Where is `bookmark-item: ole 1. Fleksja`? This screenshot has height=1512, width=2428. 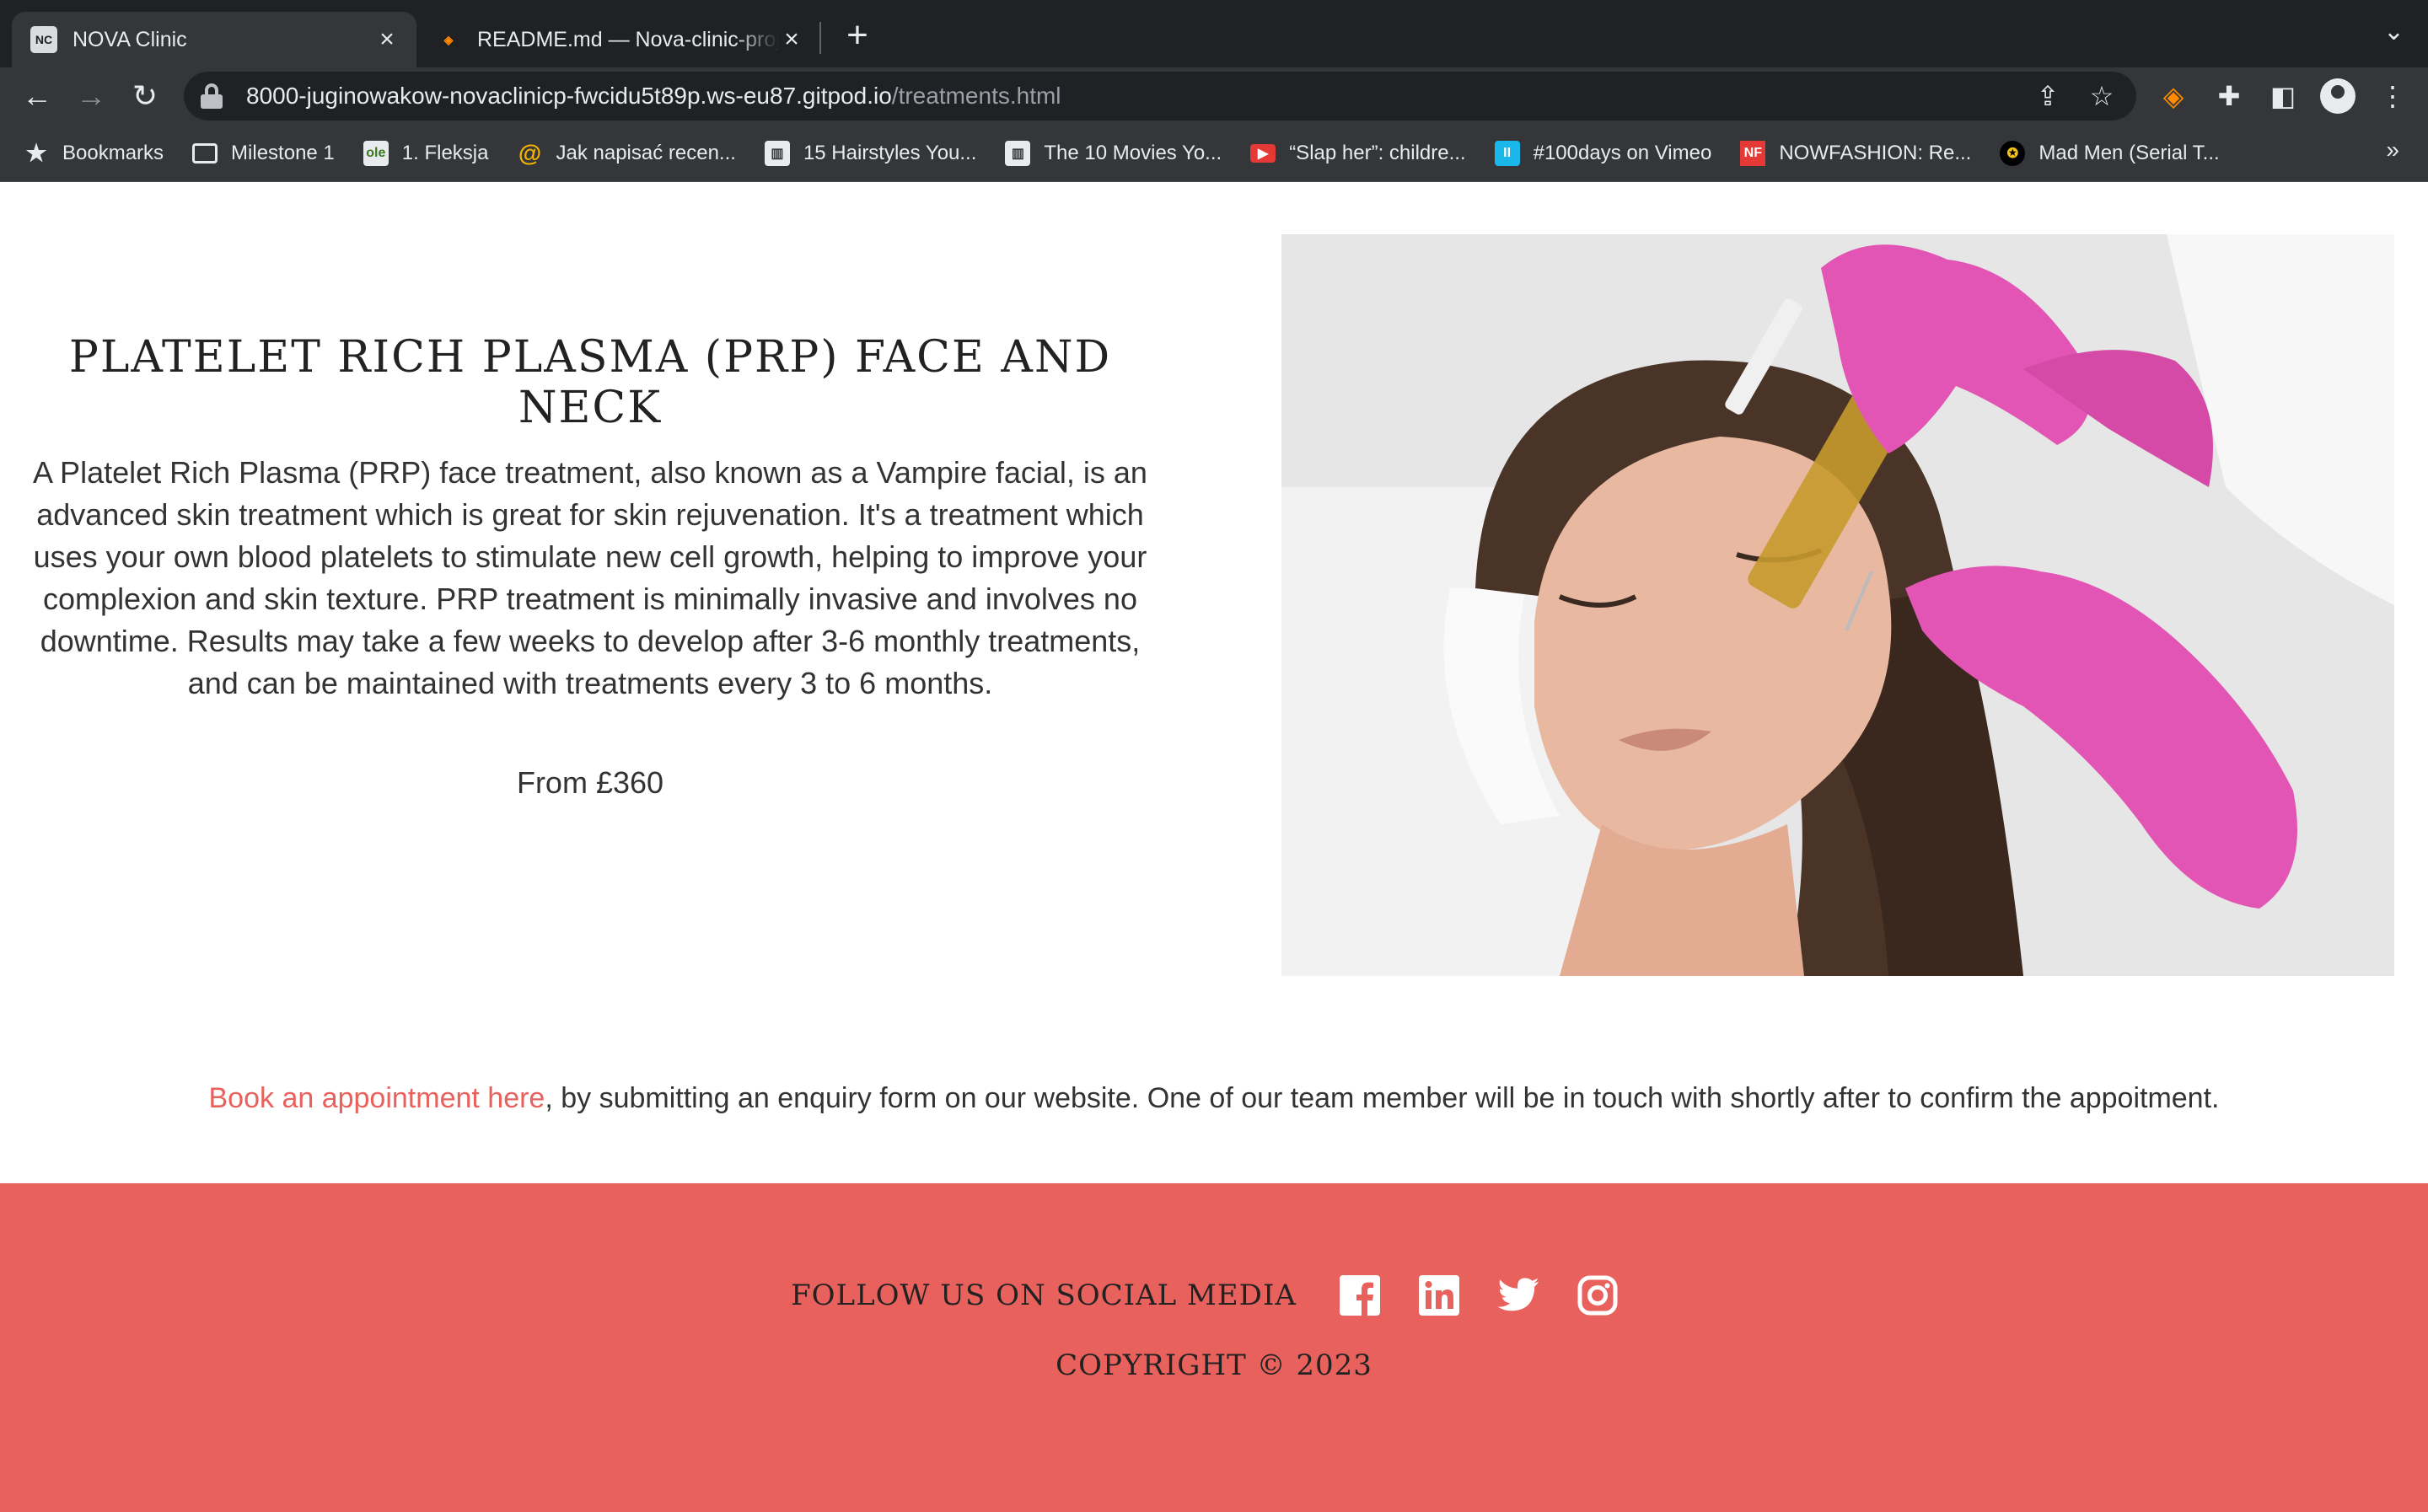
bookmark-item: ole 1. Fleksja is located at coordinates (426, 153).